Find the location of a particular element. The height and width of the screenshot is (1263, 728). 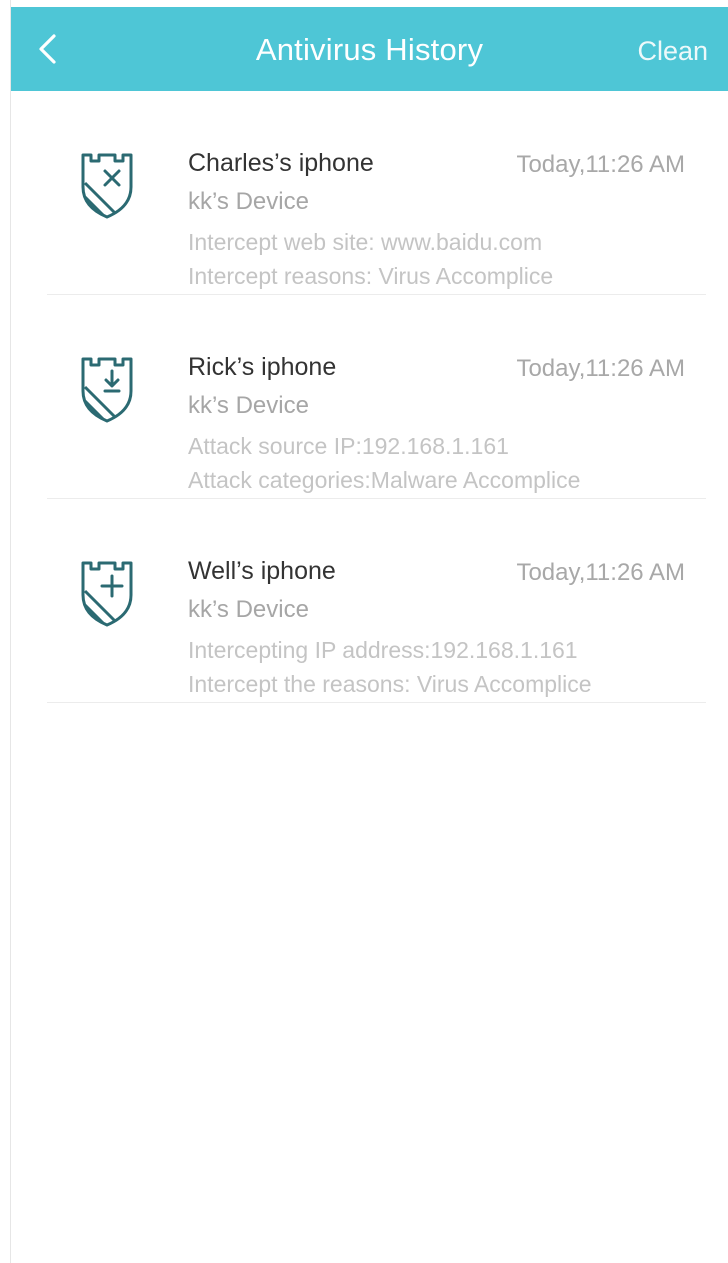

device-owner-name: Well’s iphone is located at coordinates (262, 571).